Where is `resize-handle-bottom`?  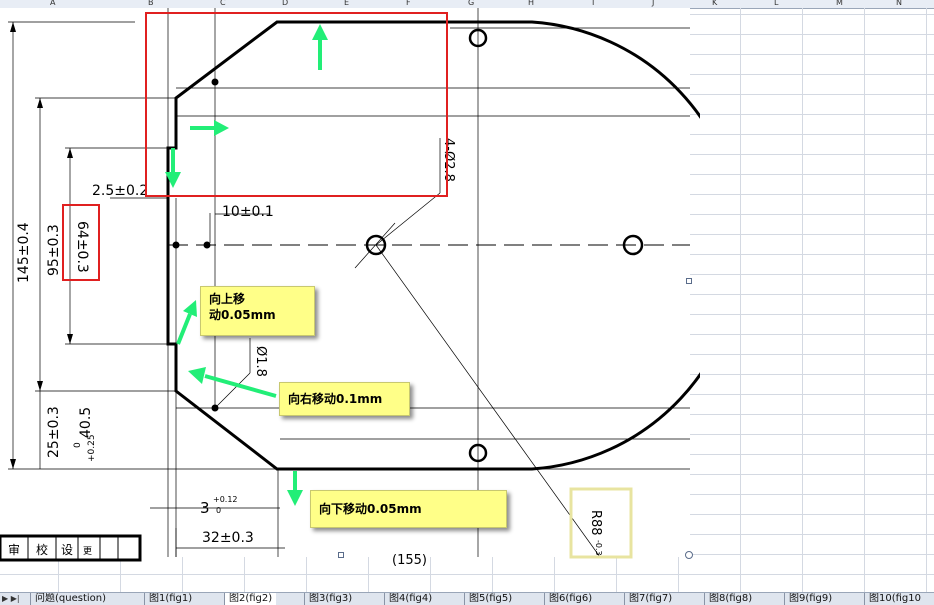 resize-handle-bottom is located at coordinates (341, 555).